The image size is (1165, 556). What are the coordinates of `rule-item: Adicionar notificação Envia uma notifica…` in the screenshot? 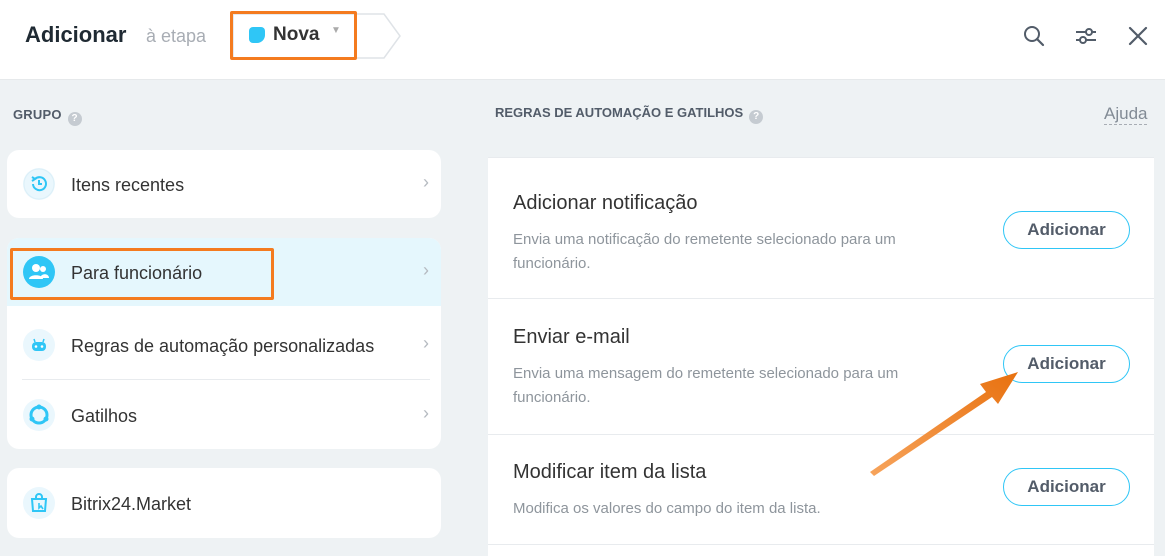 It's located at (821, 228).